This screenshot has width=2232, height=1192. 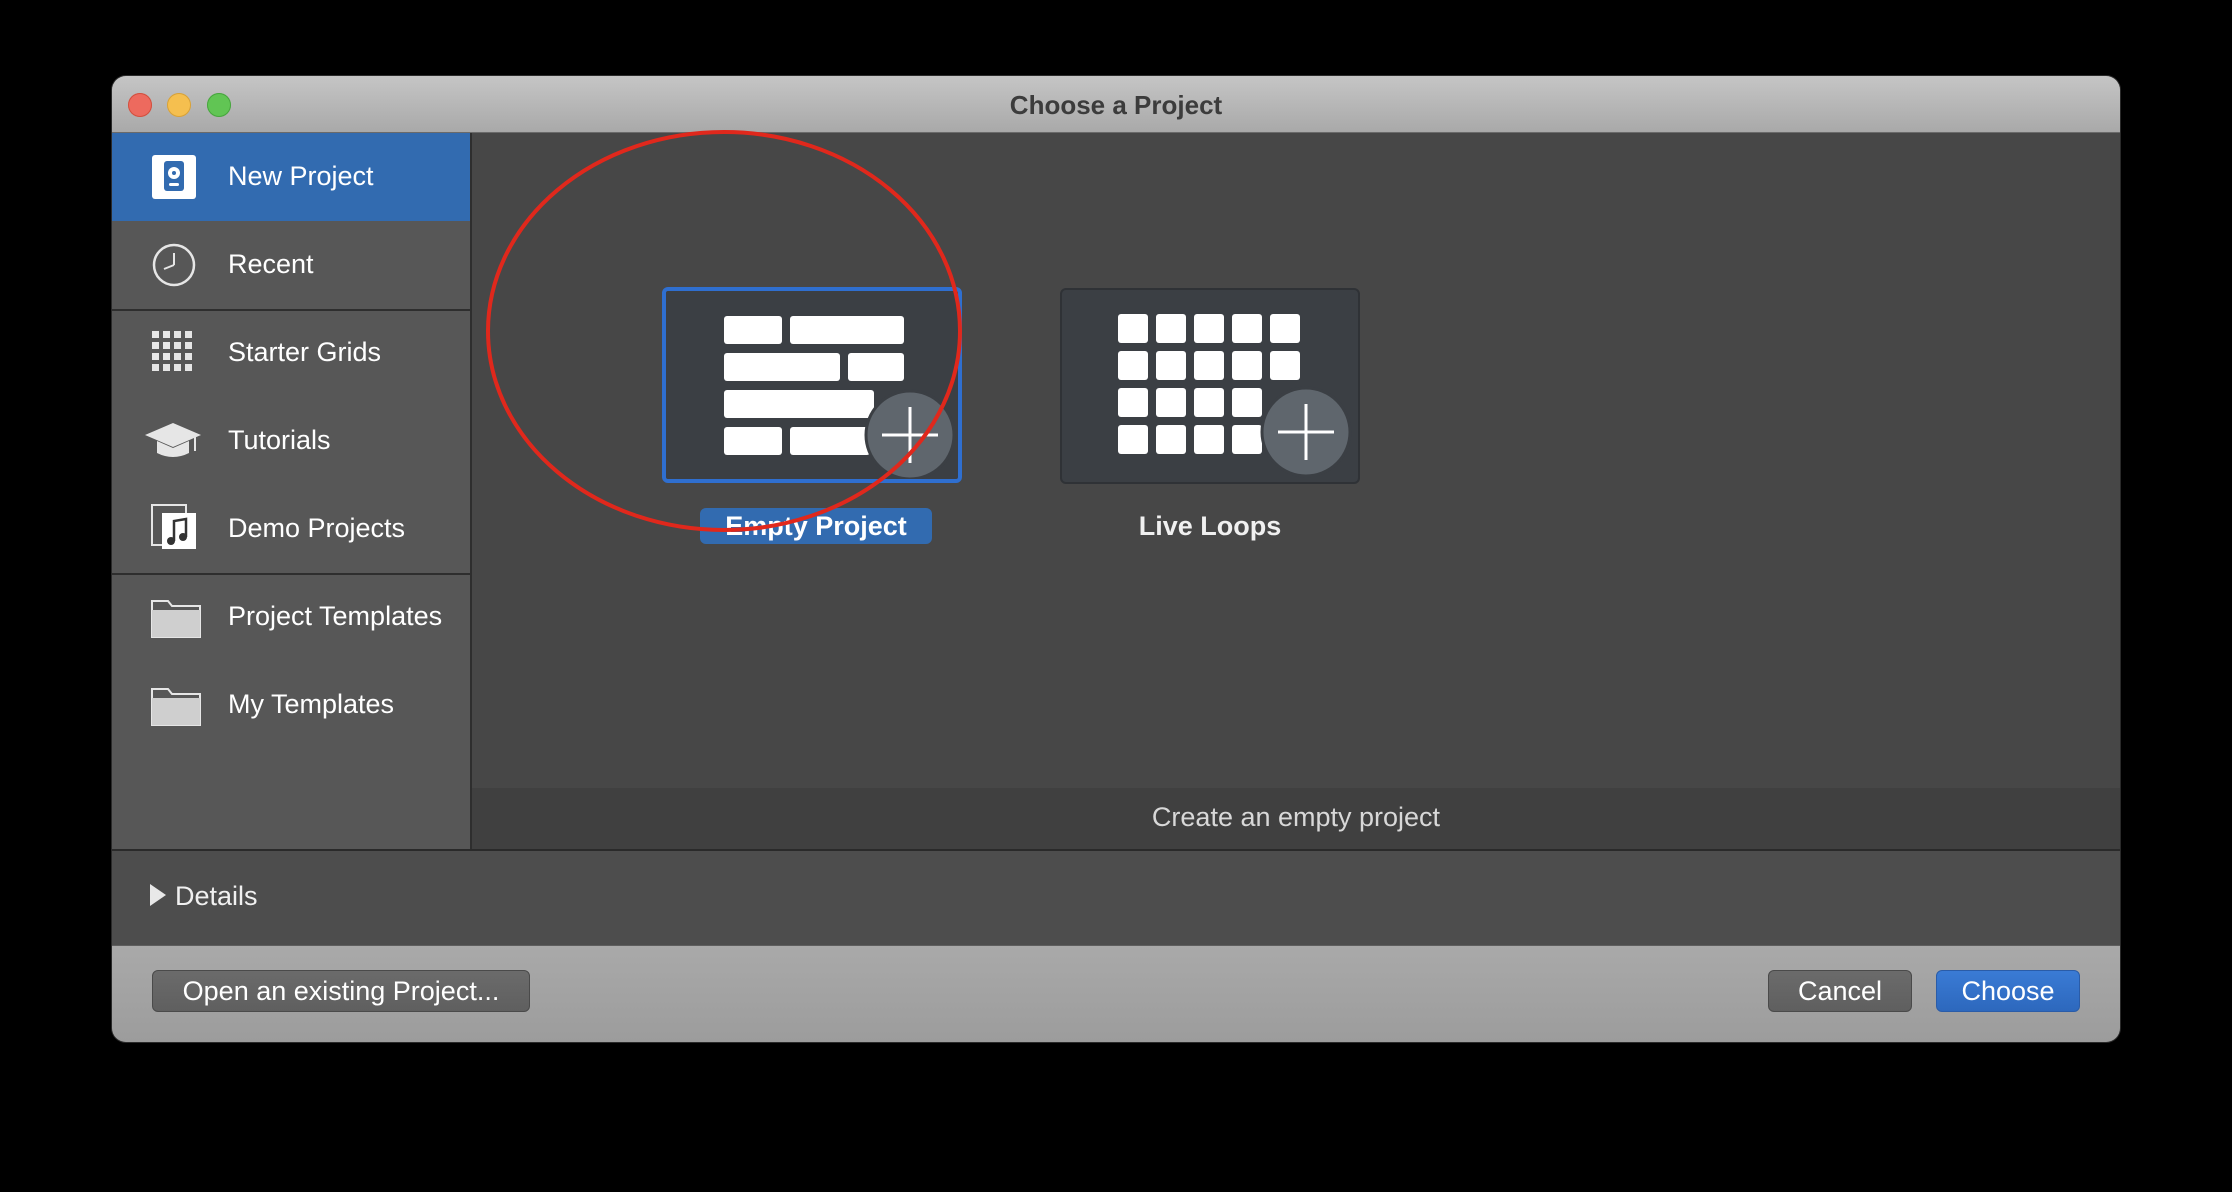 I want to click on sidebar-item-demo-projects: Demo Projects, so click(x=291, y=529).